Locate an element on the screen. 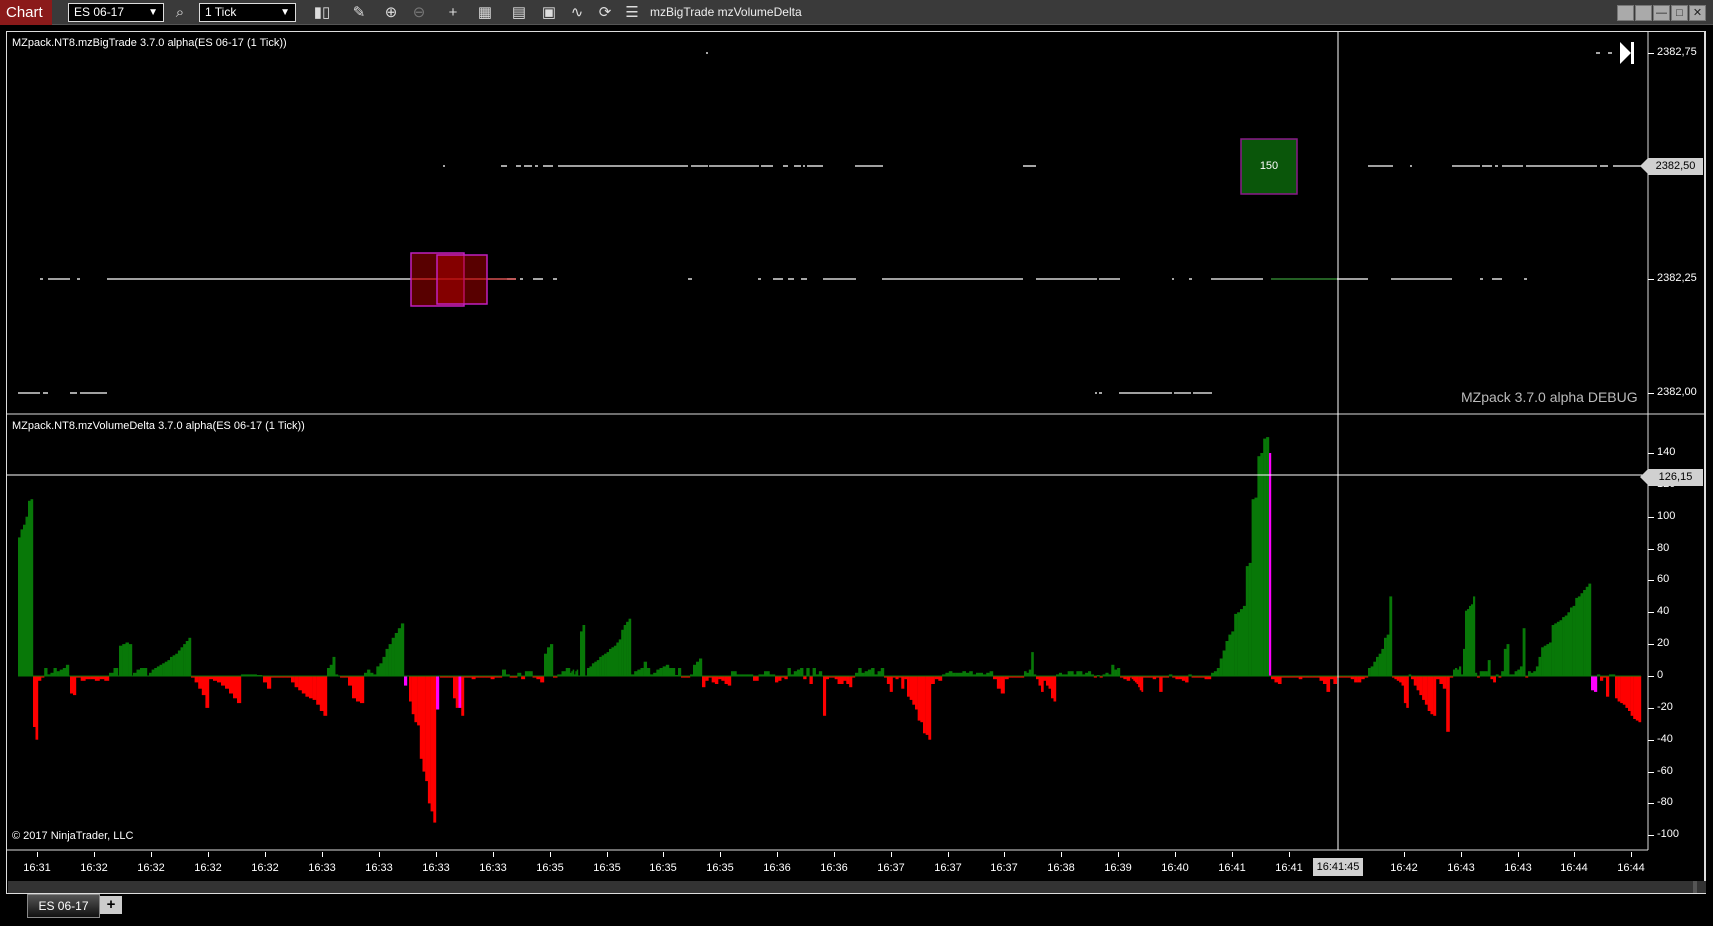 The height and width of the screenshot is (926, 1713). time-axis-label: 16:41 is located at coordinates (1289, 868).